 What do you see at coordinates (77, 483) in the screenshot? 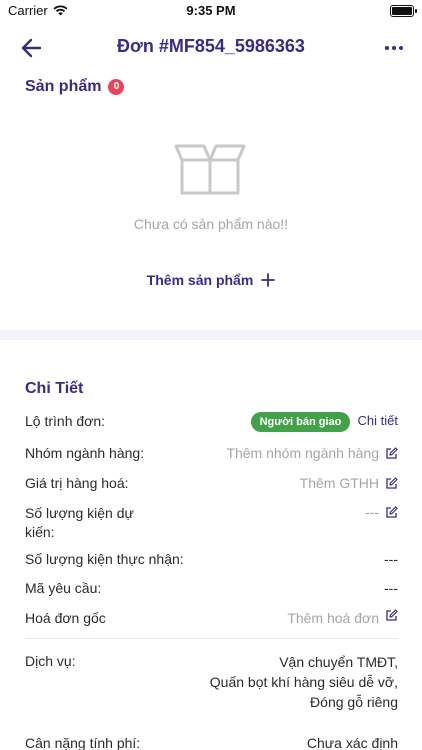
I see `goods-value-label: Giá trị hàng hoá:` at bounding box center [77, 483].